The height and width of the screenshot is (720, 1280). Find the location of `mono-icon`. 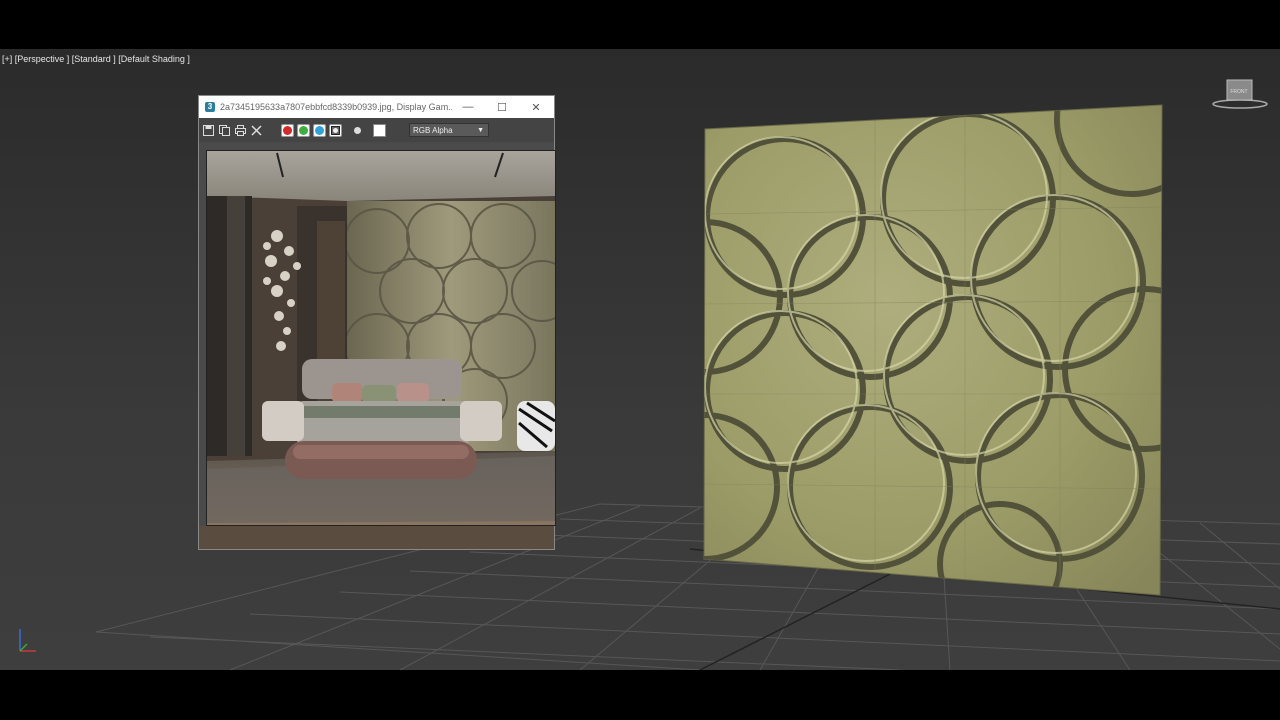

mono-icon is located at coordinates (357, 130).